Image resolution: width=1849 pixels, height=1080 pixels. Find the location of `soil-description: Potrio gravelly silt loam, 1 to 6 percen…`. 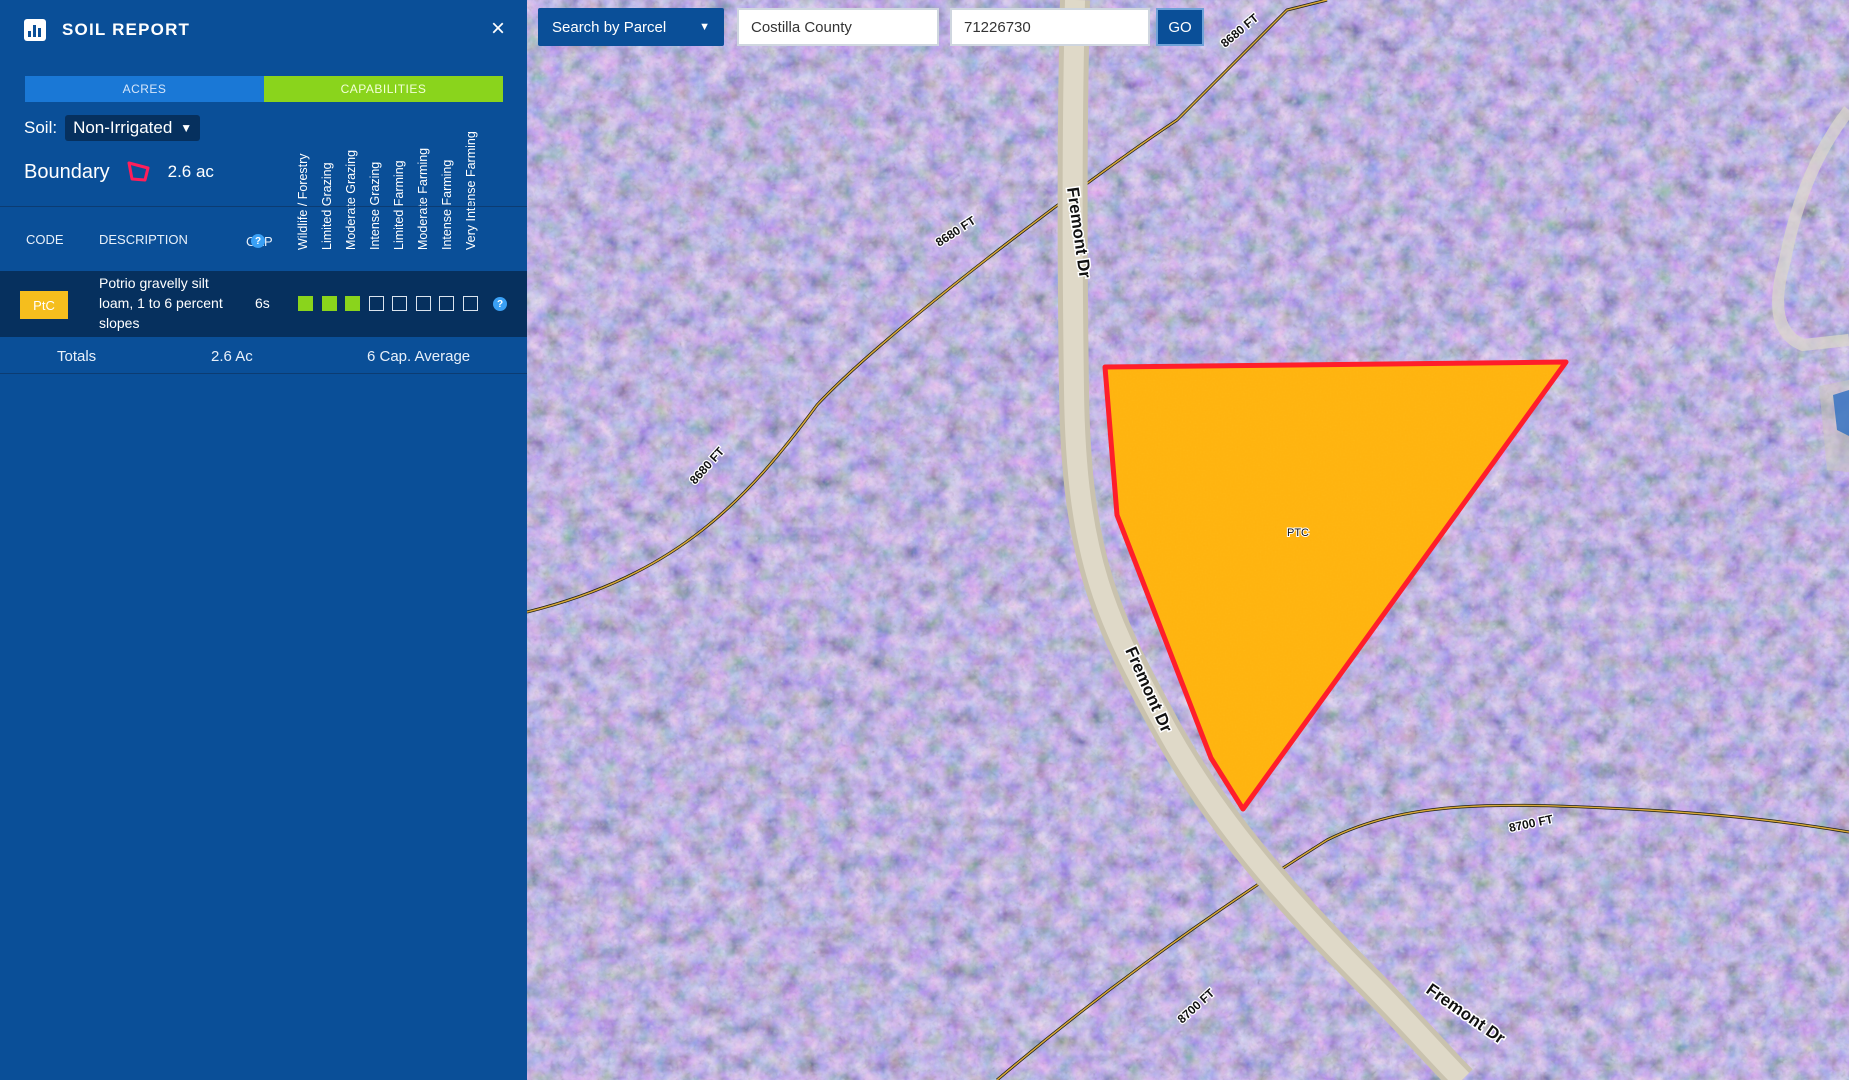

soil-description: Potrio gravelly silt loam, 1 to 6 percen… is located at coordinates (161, 303).